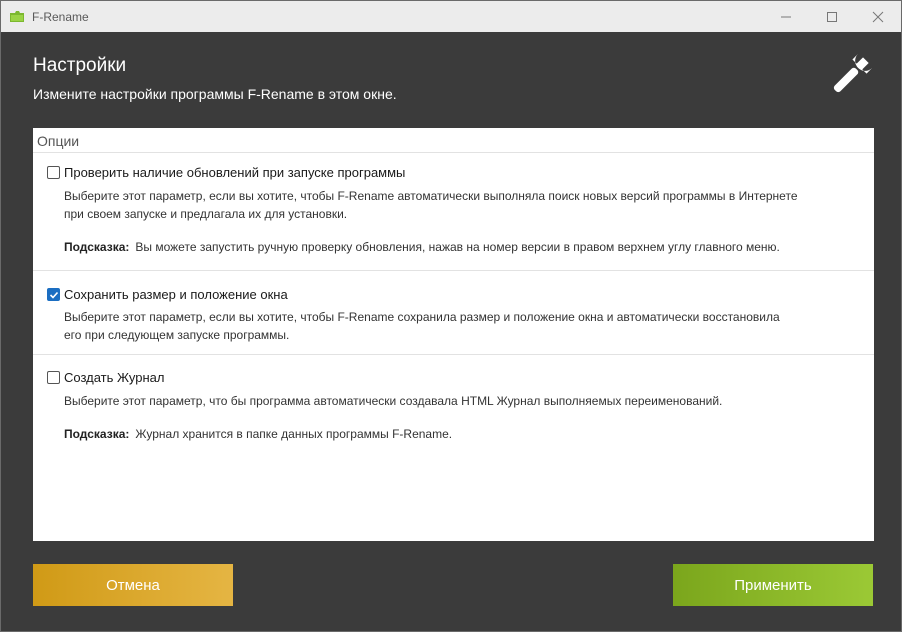  Describe the element at coordinates (114, 377) in the screenshot. I see `create-log-label: Создать Журнал` at that location.